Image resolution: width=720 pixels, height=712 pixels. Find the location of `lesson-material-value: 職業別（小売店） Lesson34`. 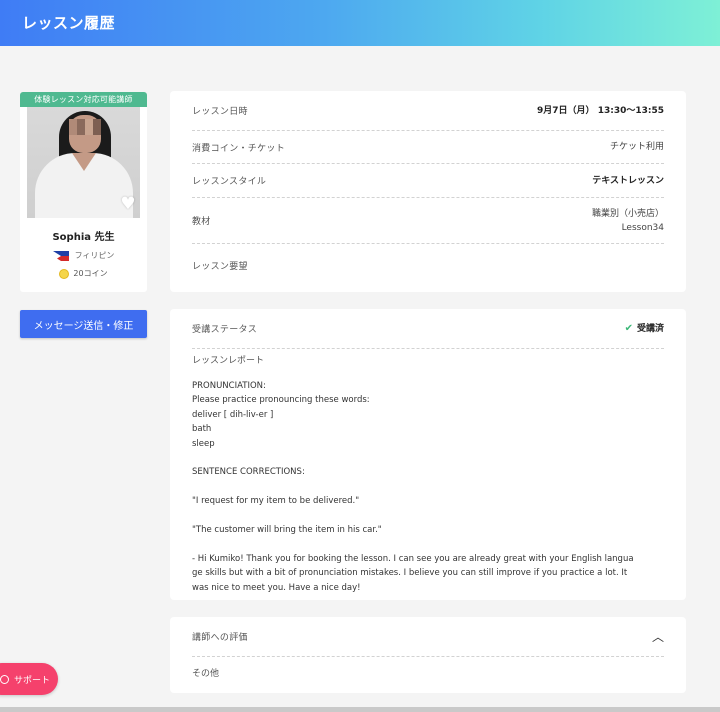

lesson-material-value: 職業別（小売店） Lesson34 is located at coordinates (628, 221).